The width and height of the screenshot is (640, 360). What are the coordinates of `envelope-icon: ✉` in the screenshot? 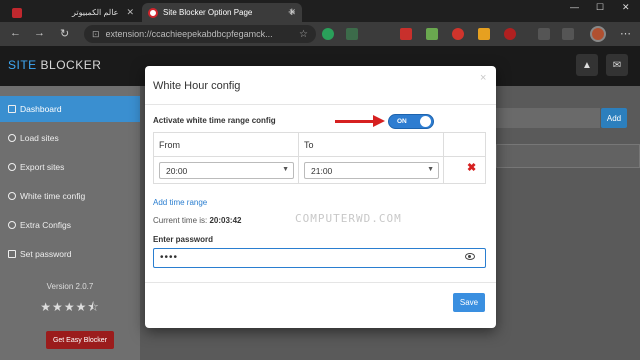 It's located at (617, 65).